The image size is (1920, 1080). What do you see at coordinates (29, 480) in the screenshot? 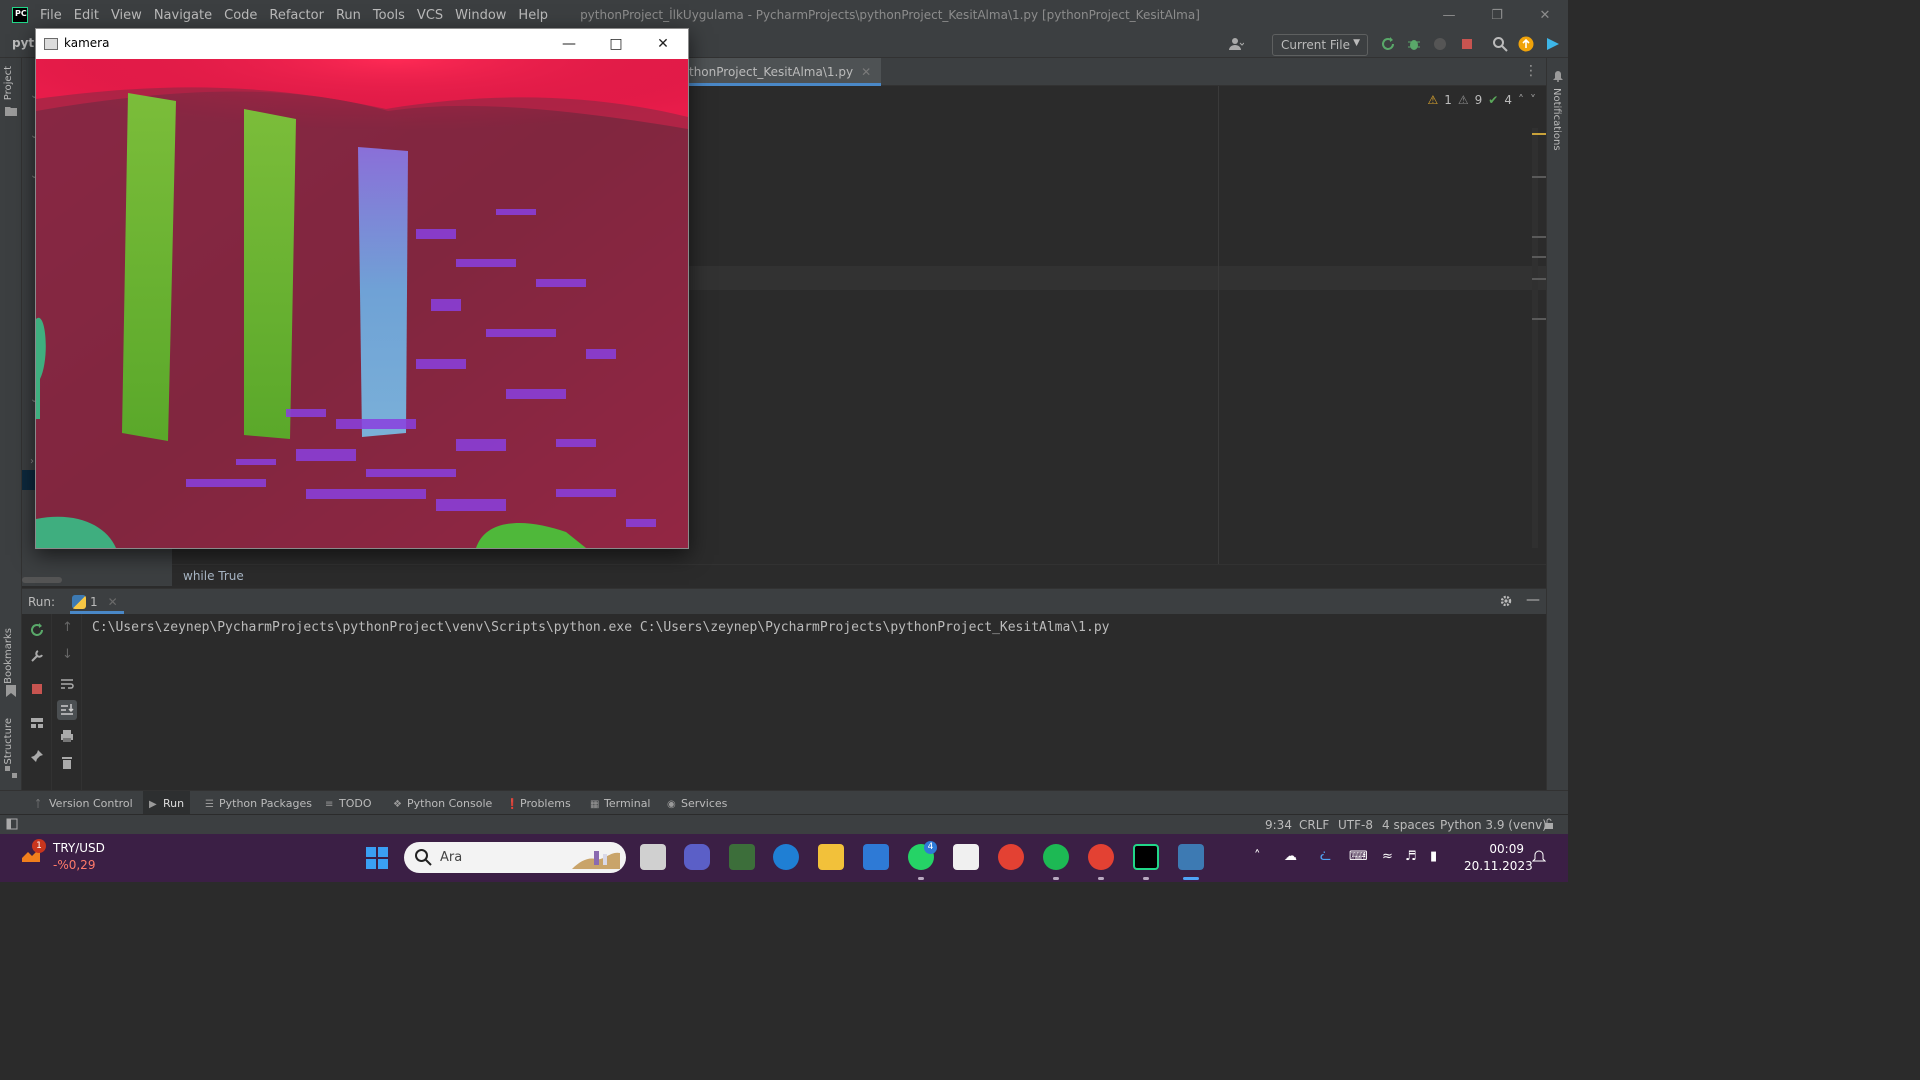
I see `tree-selected-row` at bounding box center [29, 480].